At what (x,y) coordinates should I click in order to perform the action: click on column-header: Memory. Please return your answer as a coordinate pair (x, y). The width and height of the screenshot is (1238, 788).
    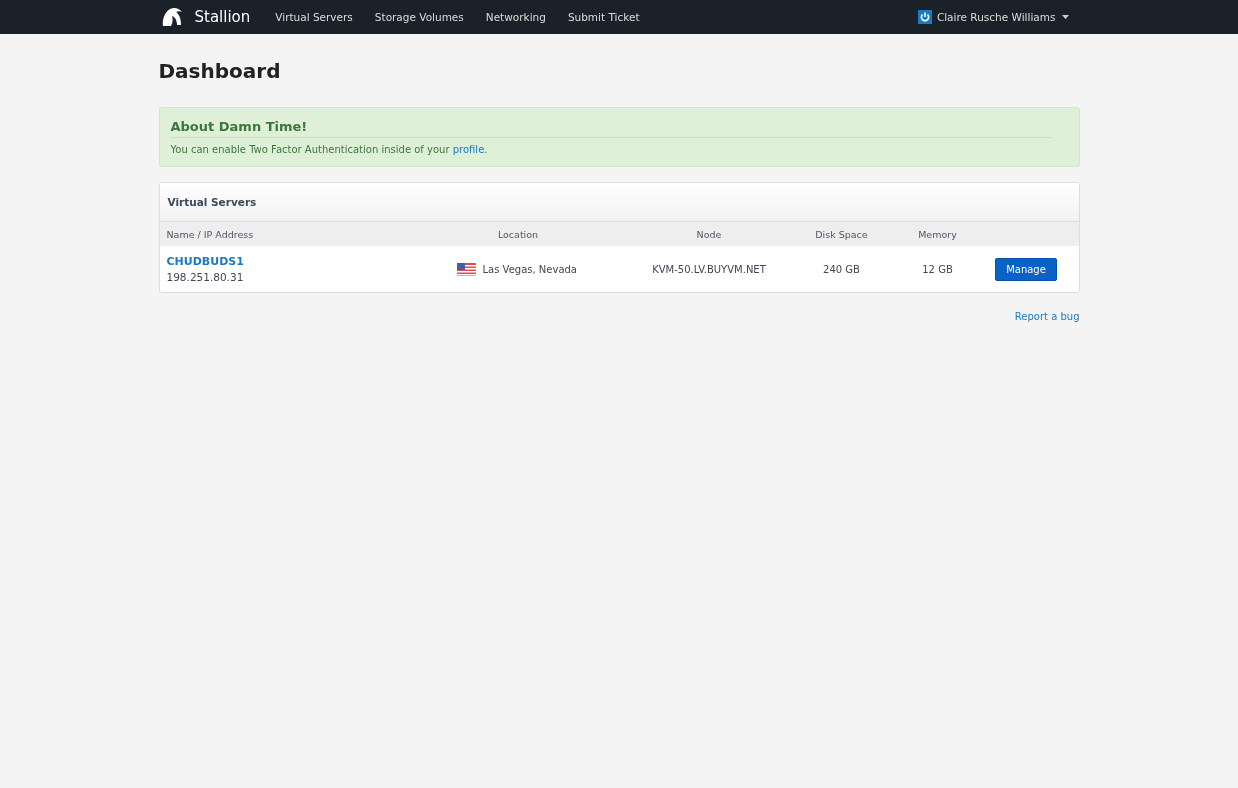
    Looking at the image, I should click on (937, 234).